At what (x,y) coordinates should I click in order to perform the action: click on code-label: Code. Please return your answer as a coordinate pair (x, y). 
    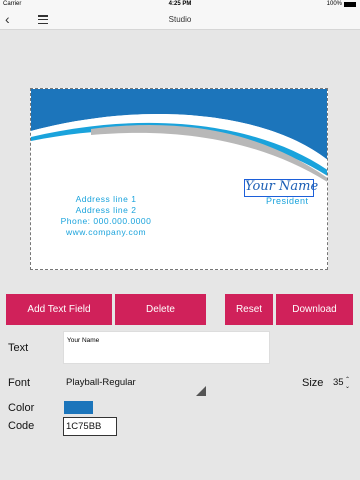
    Looking at the image, I should click on (21, 426).